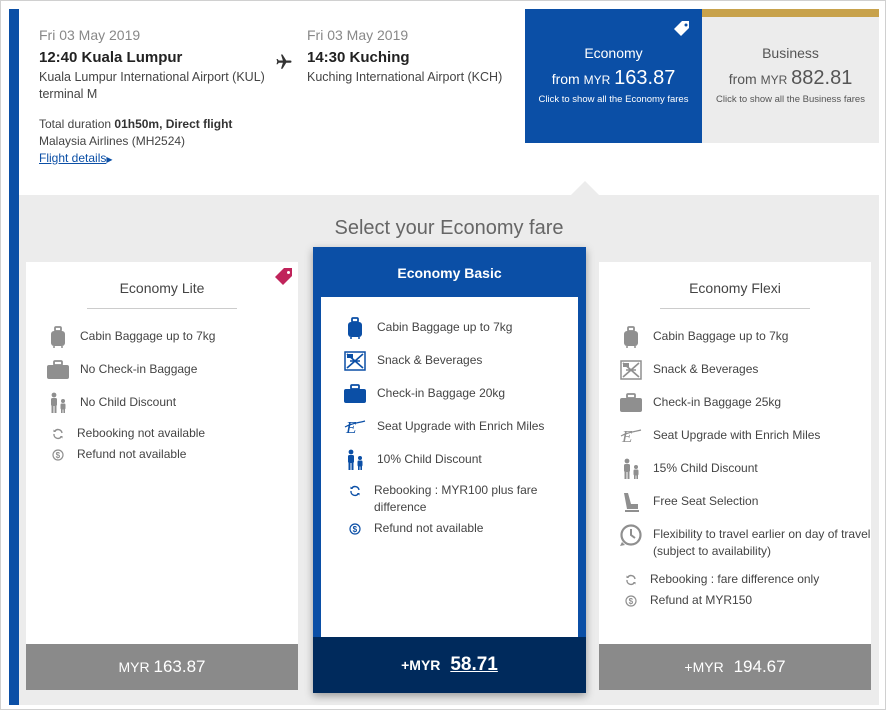 The width and height of the screenshot is (886, 710). I want to click on business-tab-price: from MYR 882.81, so click(790, 78).